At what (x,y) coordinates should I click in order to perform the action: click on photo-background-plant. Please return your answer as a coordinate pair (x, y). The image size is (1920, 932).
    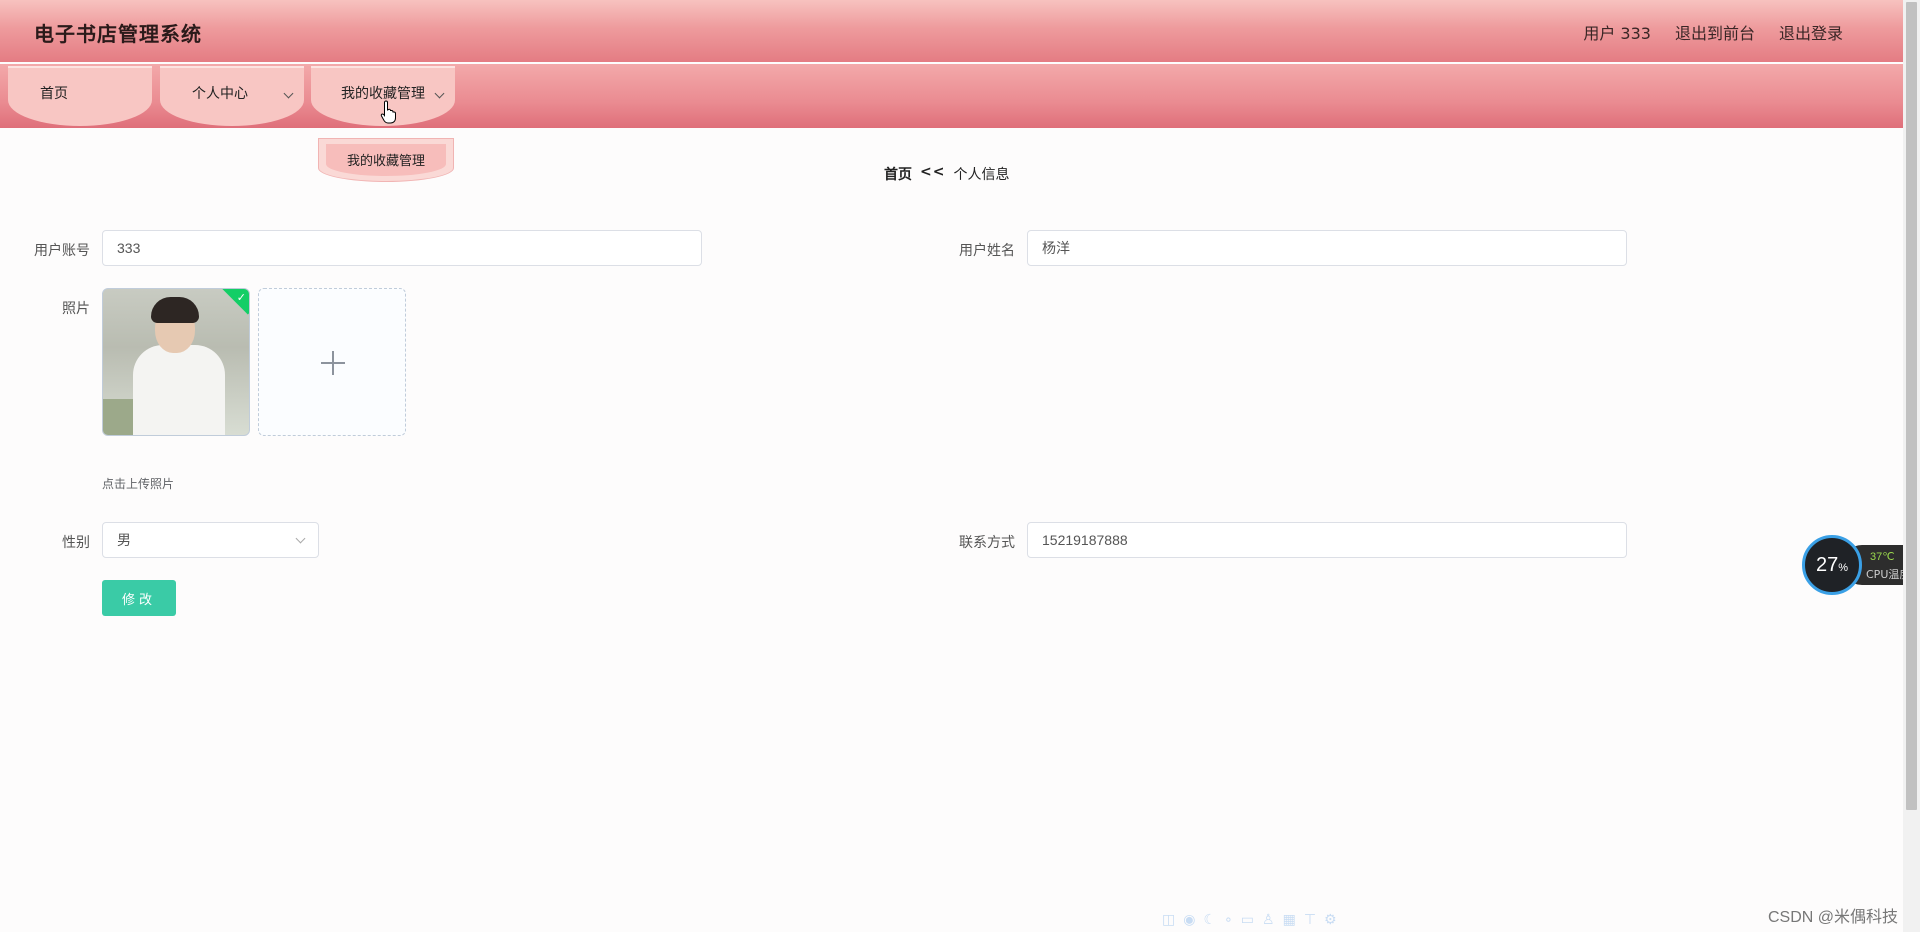
    Looking at the image, I should click on (118, 417).